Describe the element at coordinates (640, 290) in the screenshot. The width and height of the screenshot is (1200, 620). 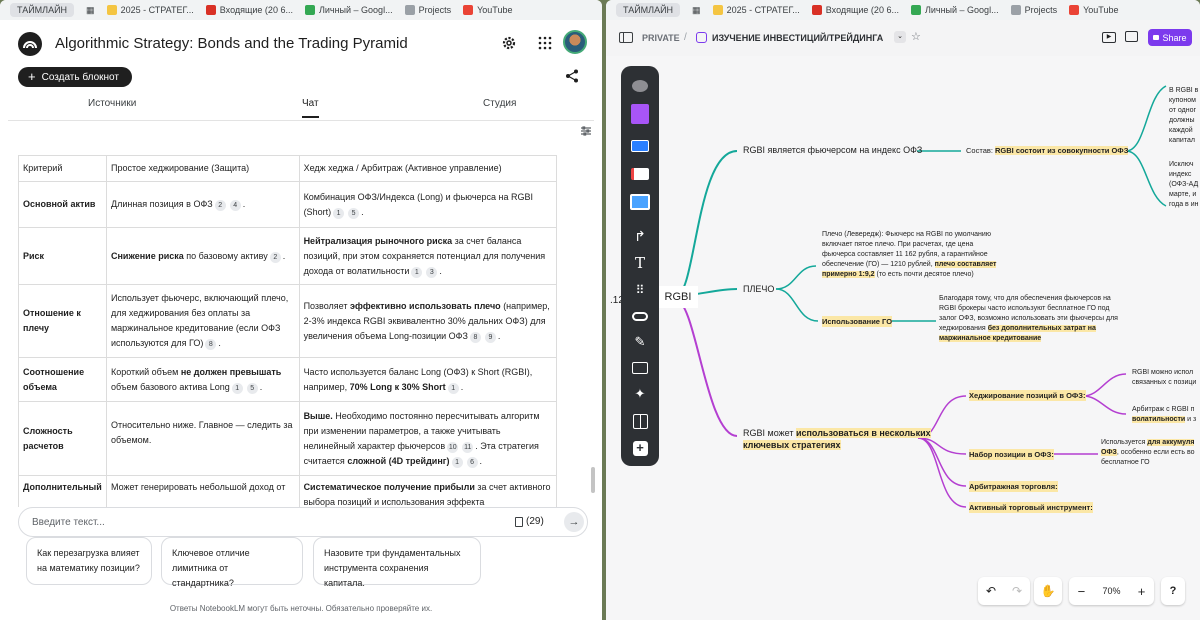
I see `grid-dots-icon: ⠿` at that location.